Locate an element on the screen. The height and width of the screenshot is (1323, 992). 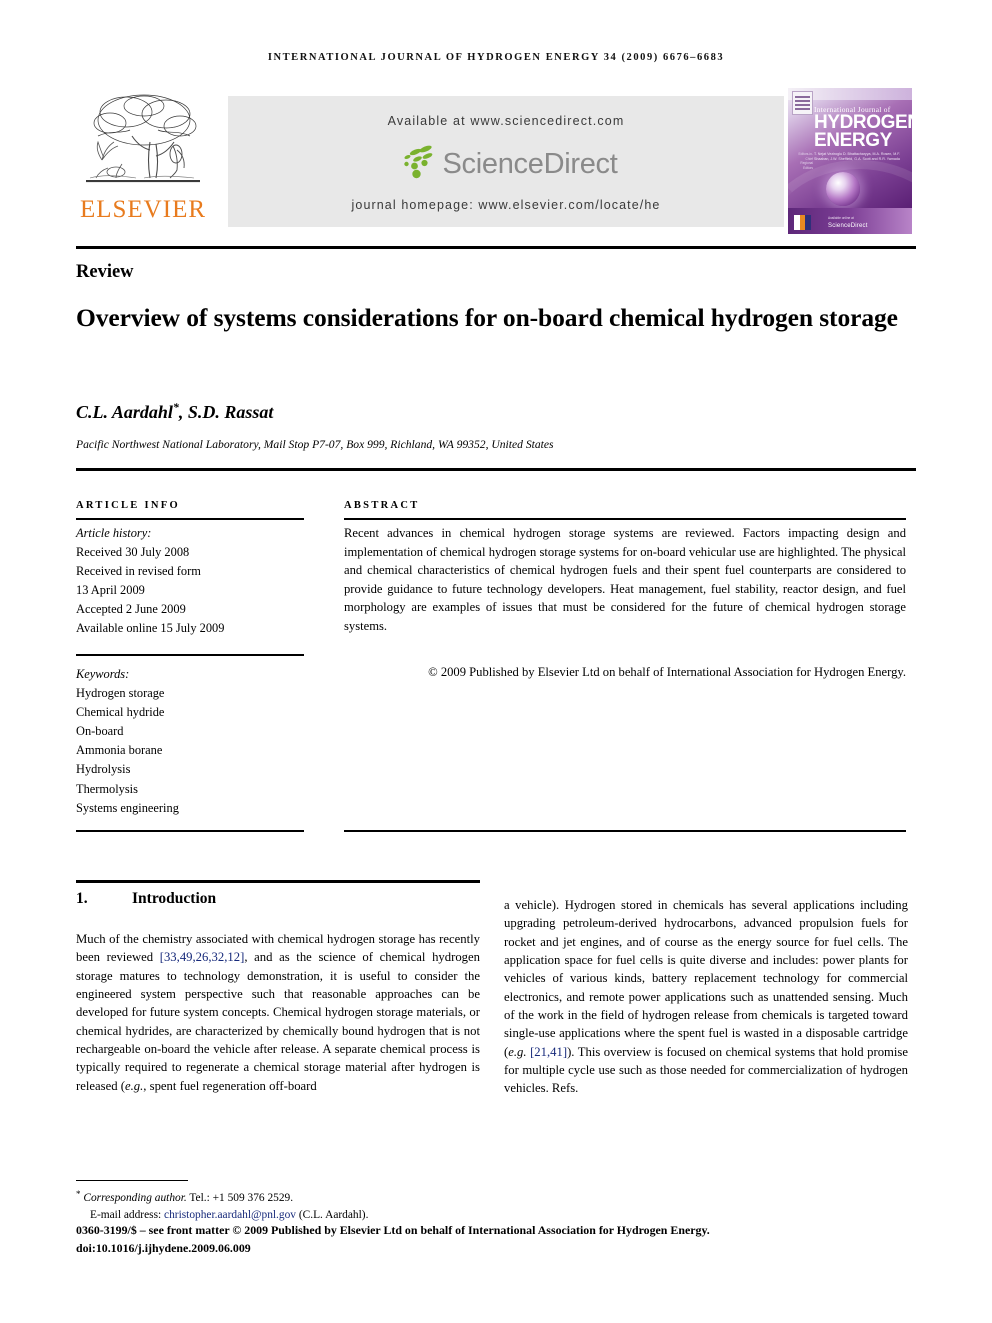
citation-link: [33,49,26,32,12] is located at coordinates (202, 957).